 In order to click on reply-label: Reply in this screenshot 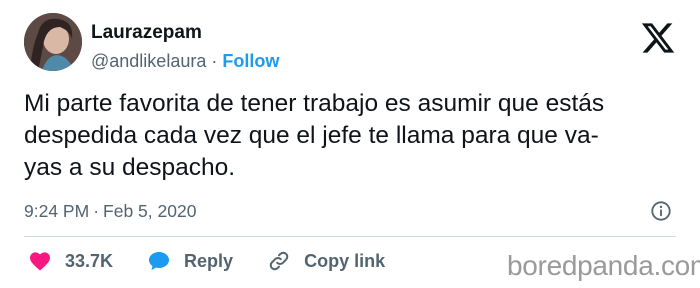, I will do `click(209, 260)`.